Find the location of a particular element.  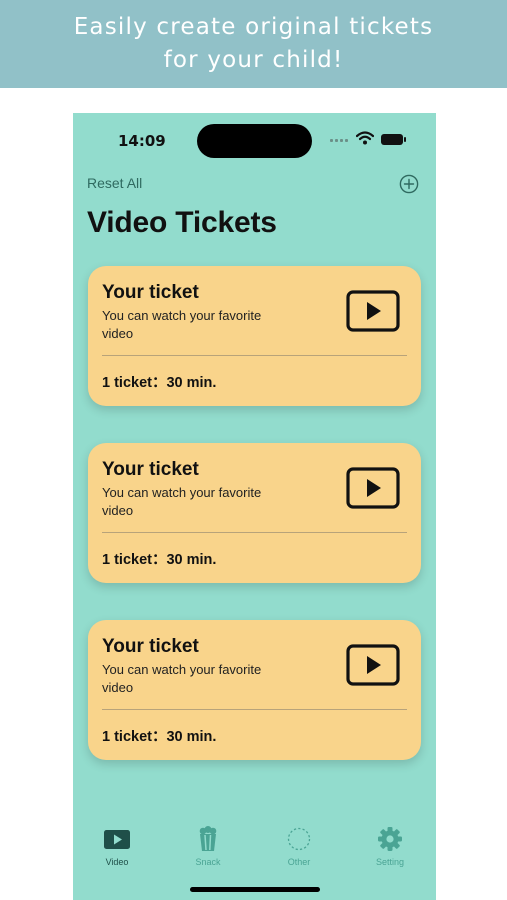

status-icons is located at coordinates (370, 140).